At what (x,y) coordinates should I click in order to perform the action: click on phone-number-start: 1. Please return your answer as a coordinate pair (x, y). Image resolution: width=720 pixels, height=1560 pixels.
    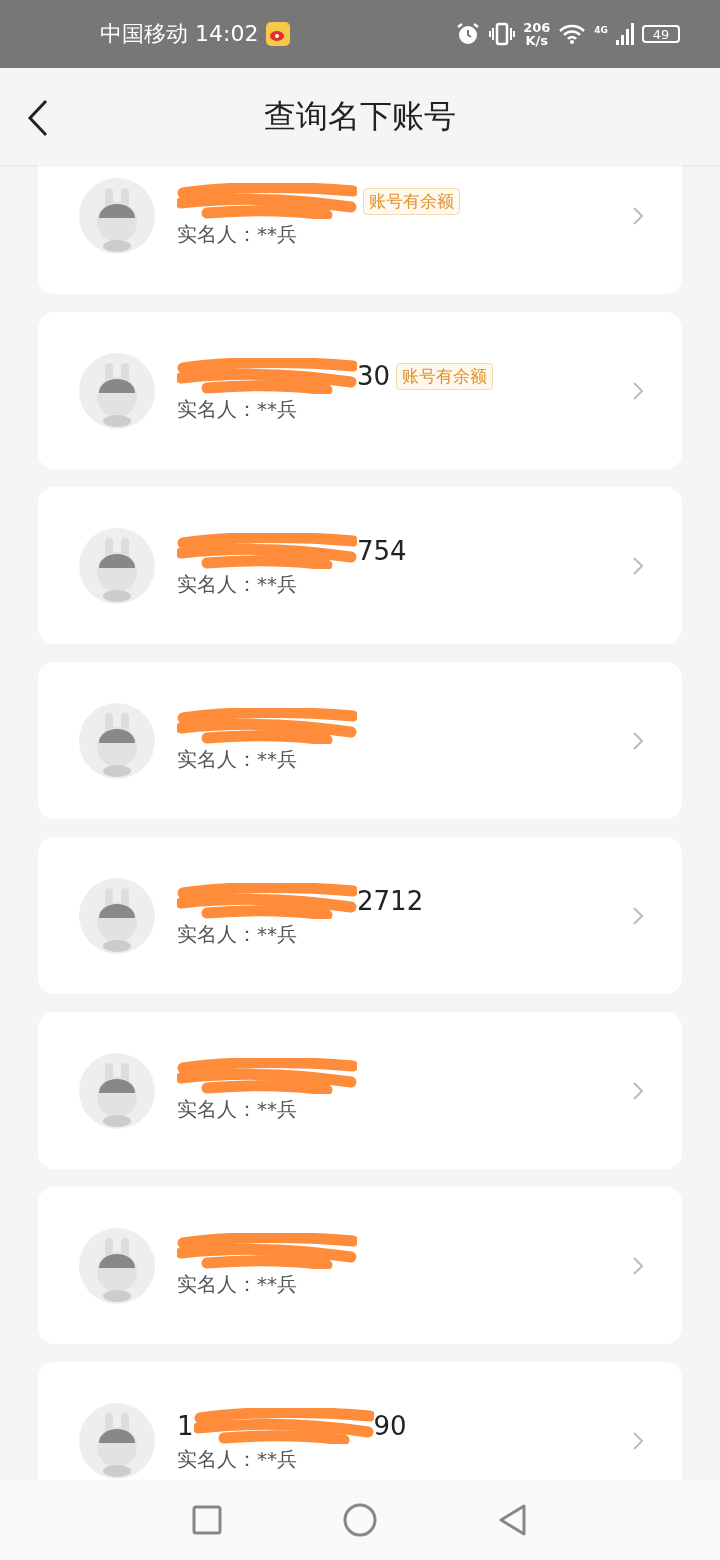
    Looking at the image, I should click on (185, 1426).